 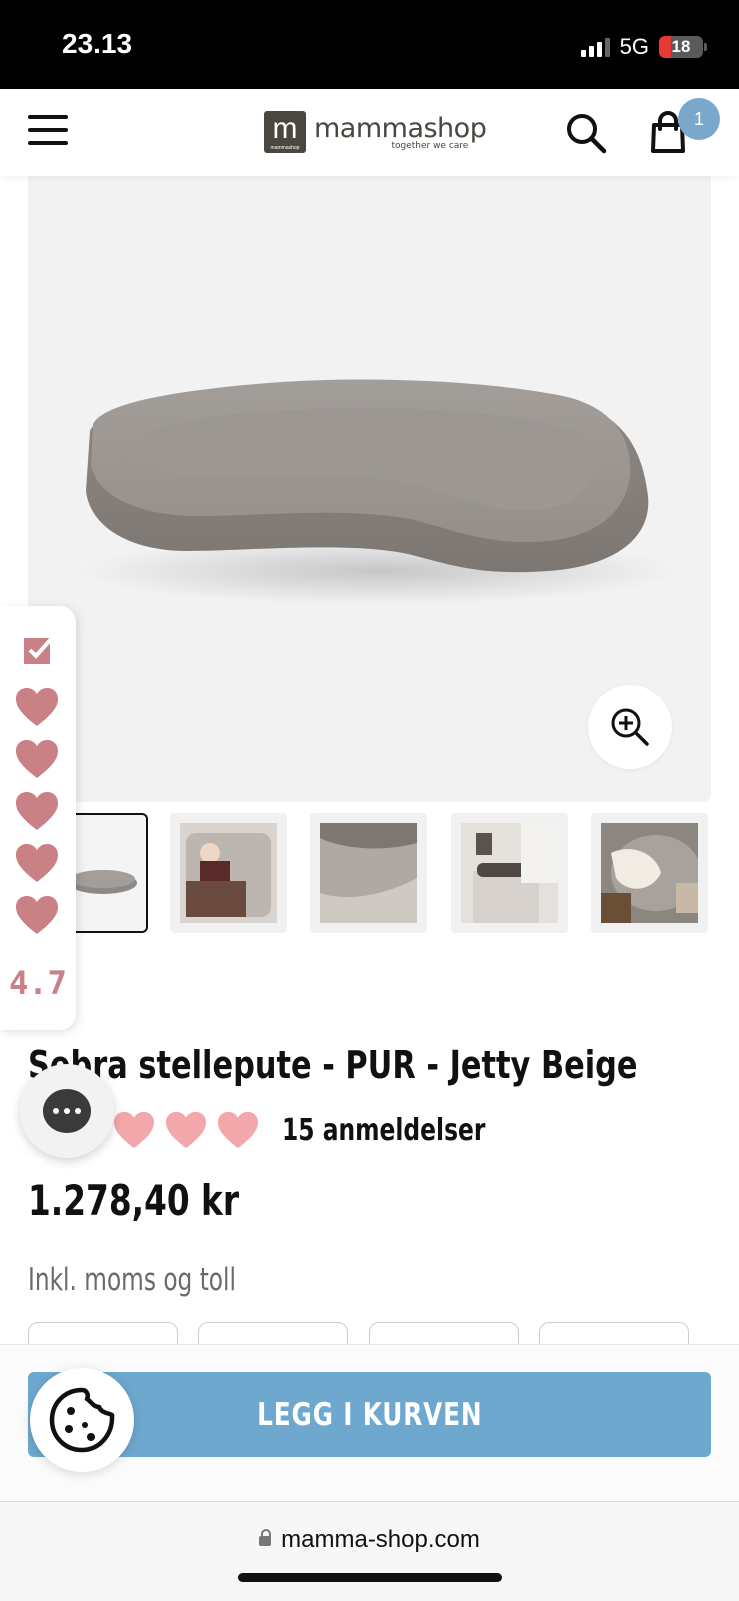 I want to click on reviews-widget-tab: 4.7, so click(x=38, y=818).